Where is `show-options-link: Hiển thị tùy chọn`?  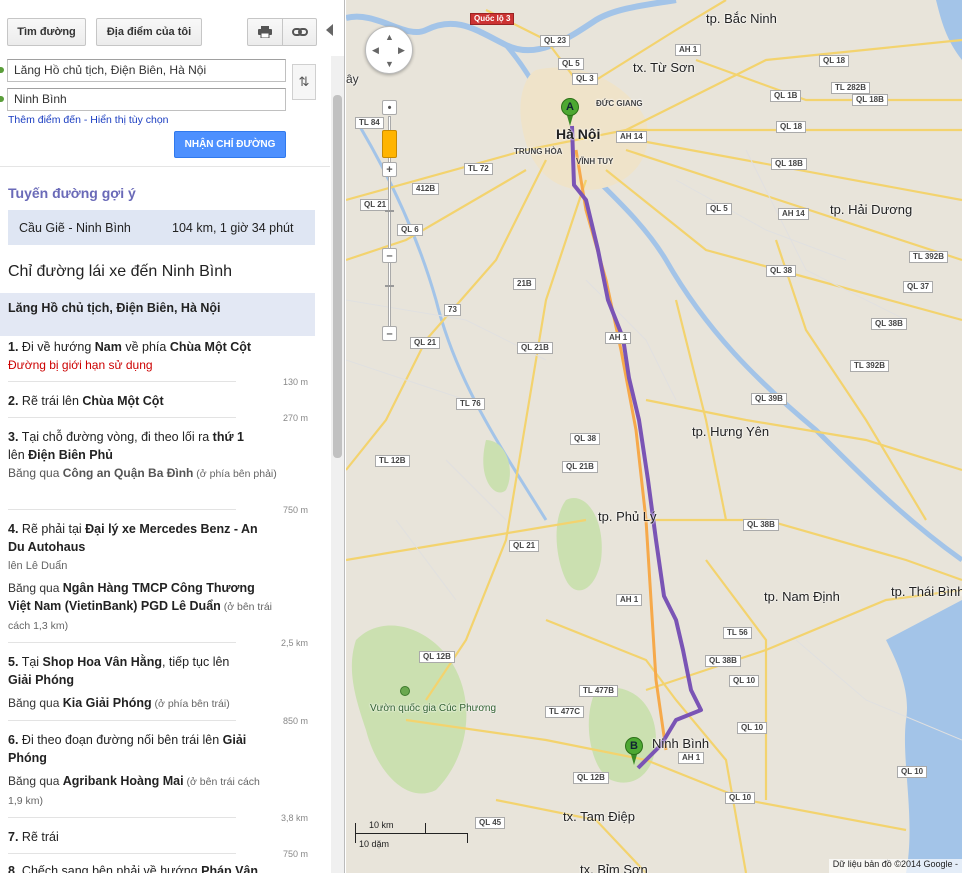 show-options-link: Hiển thị tùy chọn is located at coordinates (129, 120).